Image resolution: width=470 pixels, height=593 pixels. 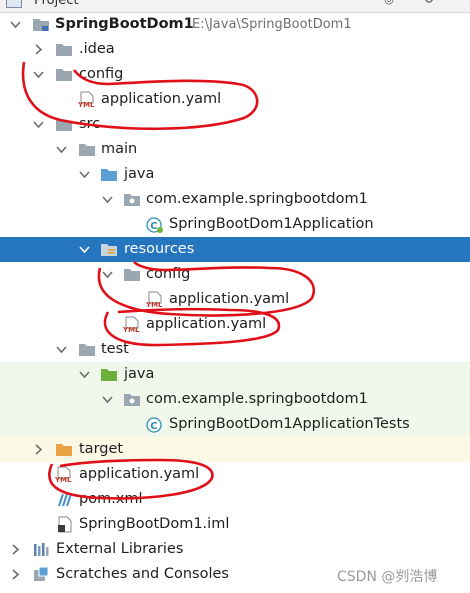 I want to click on tree-row-resources: resources, so click(x=235, y=249).